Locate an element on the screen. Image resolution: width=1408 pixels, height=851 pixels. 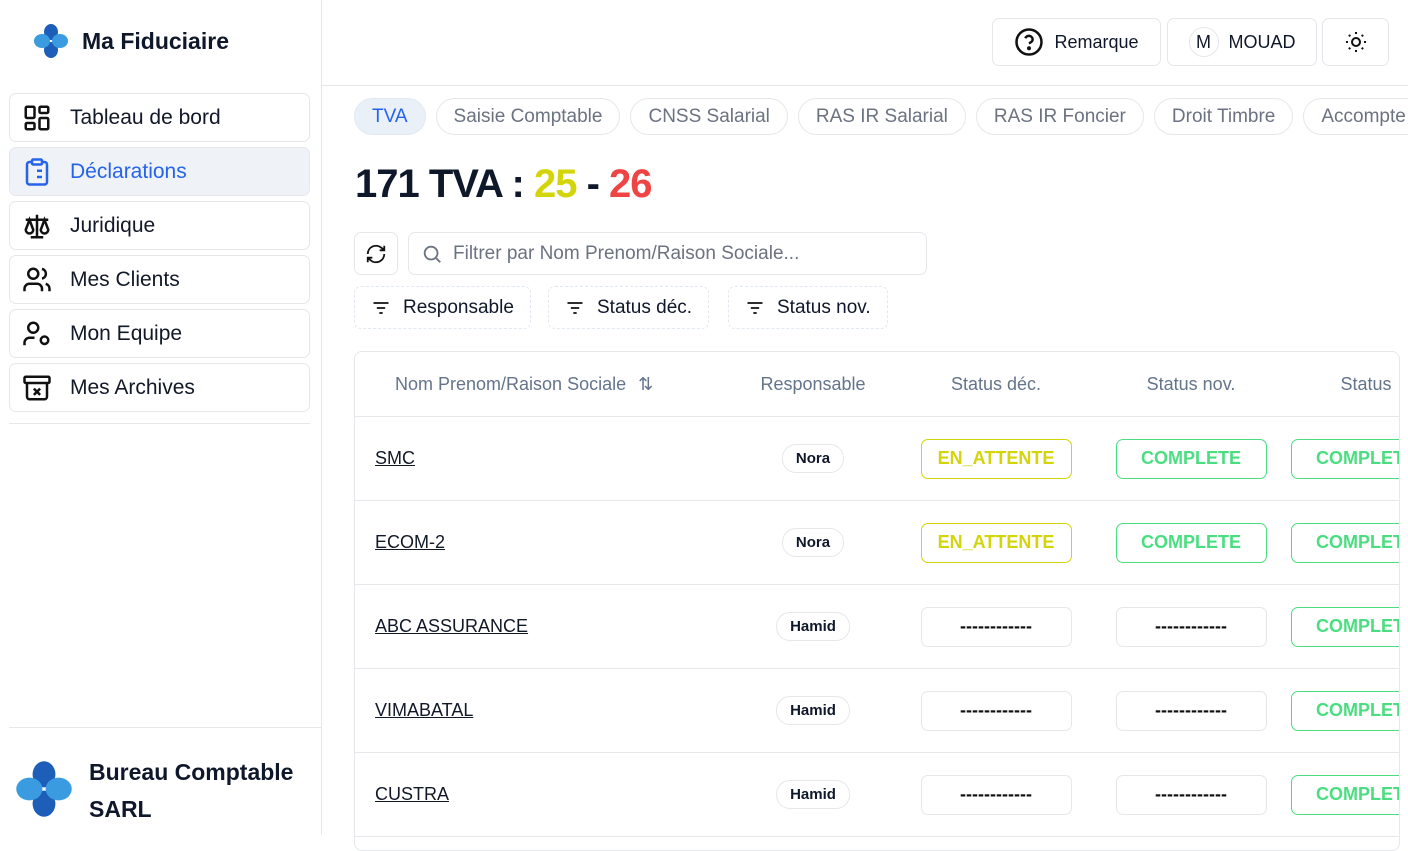
sidebar-item-label: Mes Clients is located at coordinates (125, 279).